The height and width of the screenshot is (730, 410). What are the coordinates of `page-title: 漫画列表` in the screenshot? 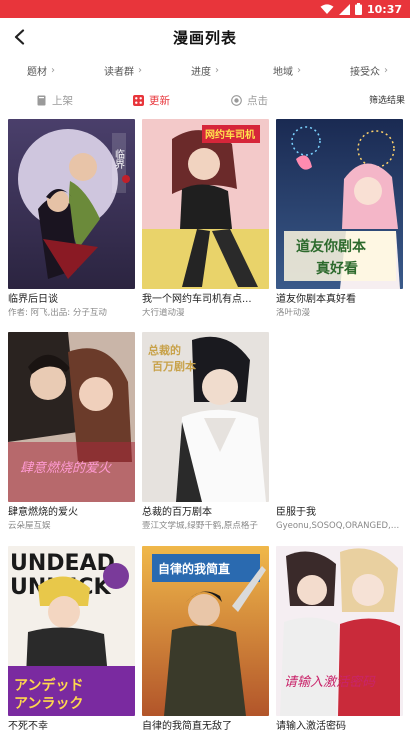 It's located at (204, 37).